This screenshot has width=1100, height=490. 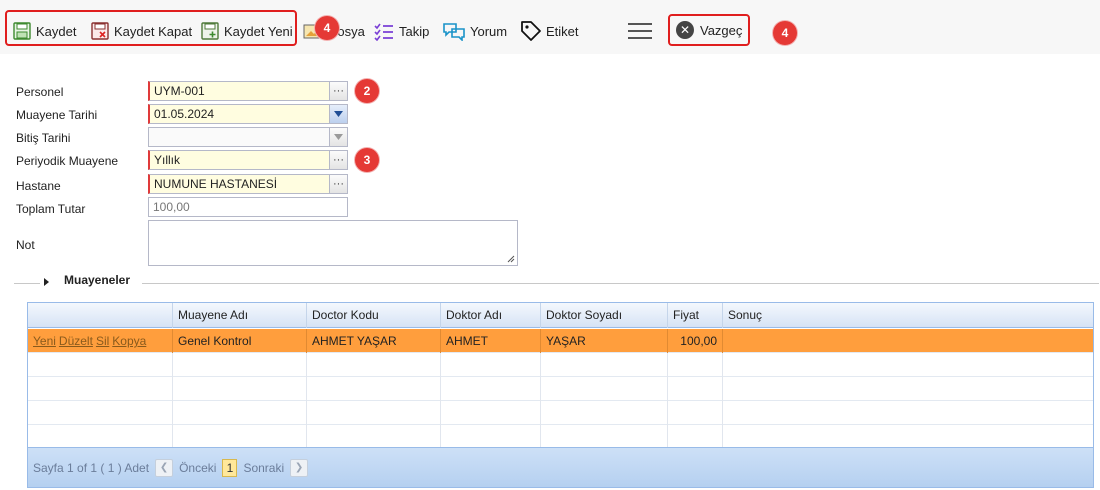 What do you see at coordinates (164, 467) in the screenshot?
I see `prev-page-icon: ❮` at bounding box center [164, 467].